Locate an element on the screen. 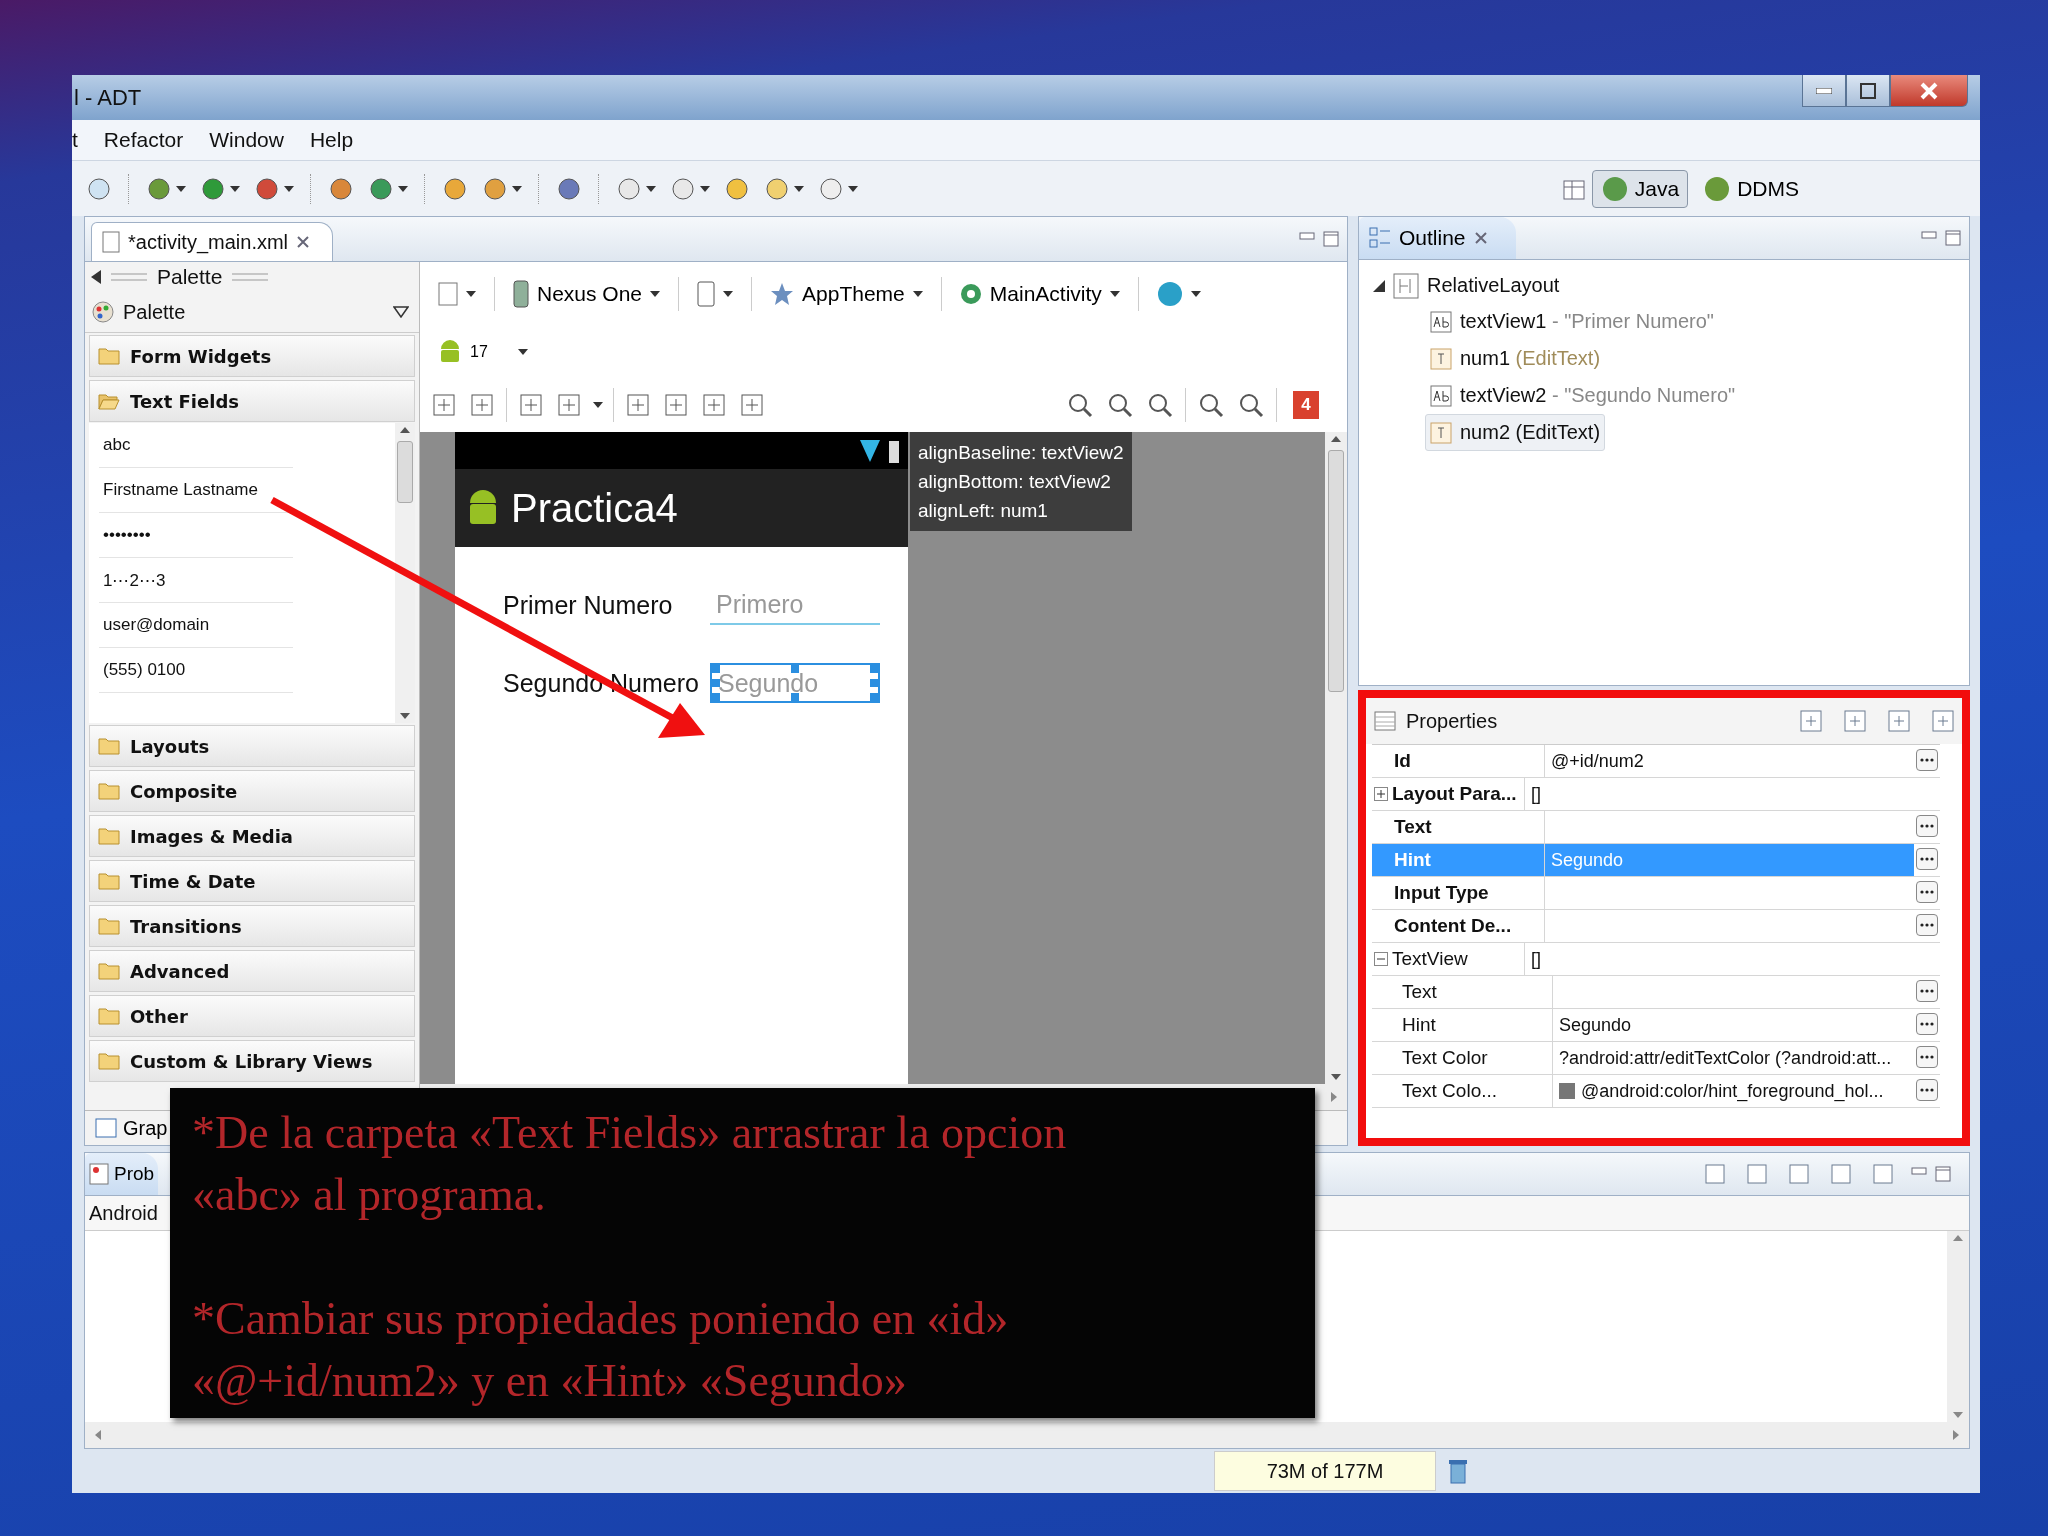  tree-item: num2 (EditText) is located at coordinates (1515, 432).